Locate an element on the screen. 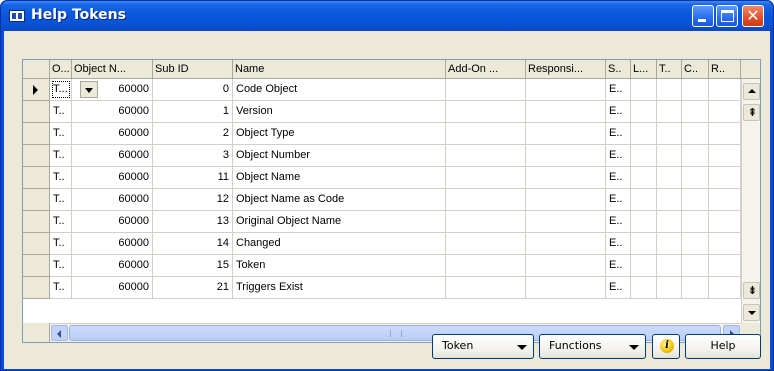 This screenshot has height=371, width=774. table-row: T.. 60000 21 Triggers Exist E.. is located at coordinates (391, 288).